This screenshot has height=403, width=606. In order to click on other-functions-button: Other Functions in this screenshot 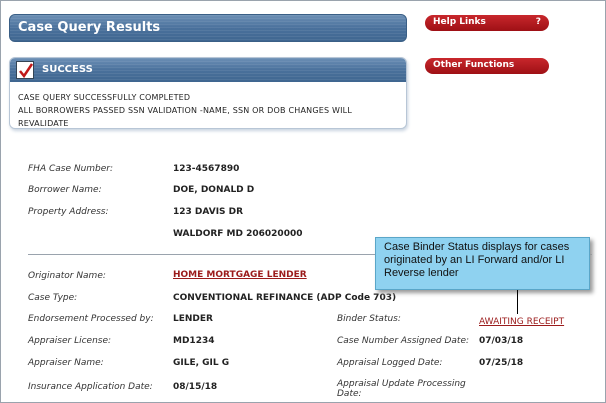, I will do `click(487, 66)`.